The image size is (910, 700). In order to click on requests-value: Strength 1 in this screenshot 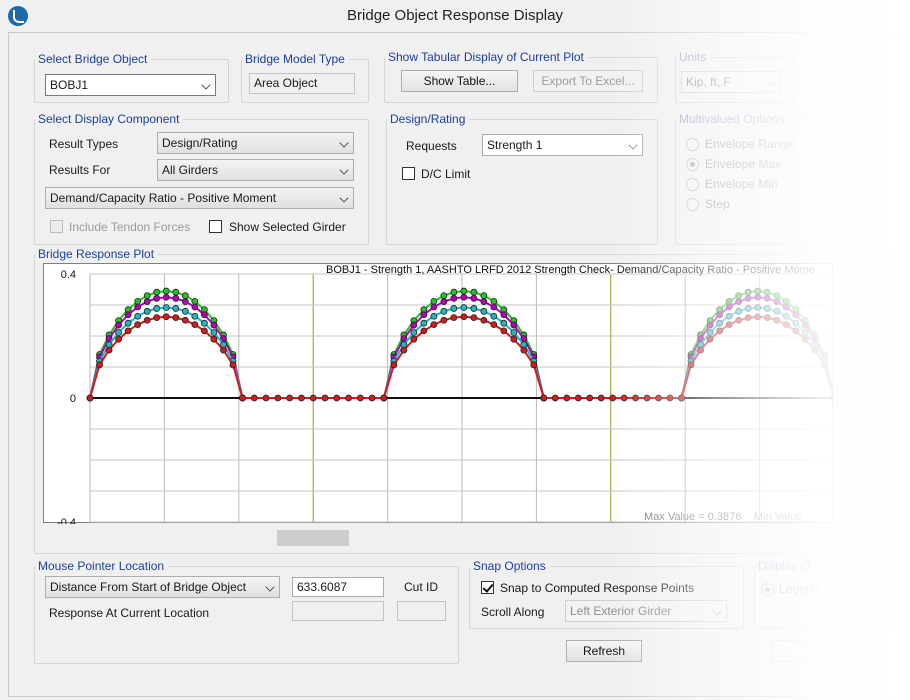, I will do `click(515, 145)`.